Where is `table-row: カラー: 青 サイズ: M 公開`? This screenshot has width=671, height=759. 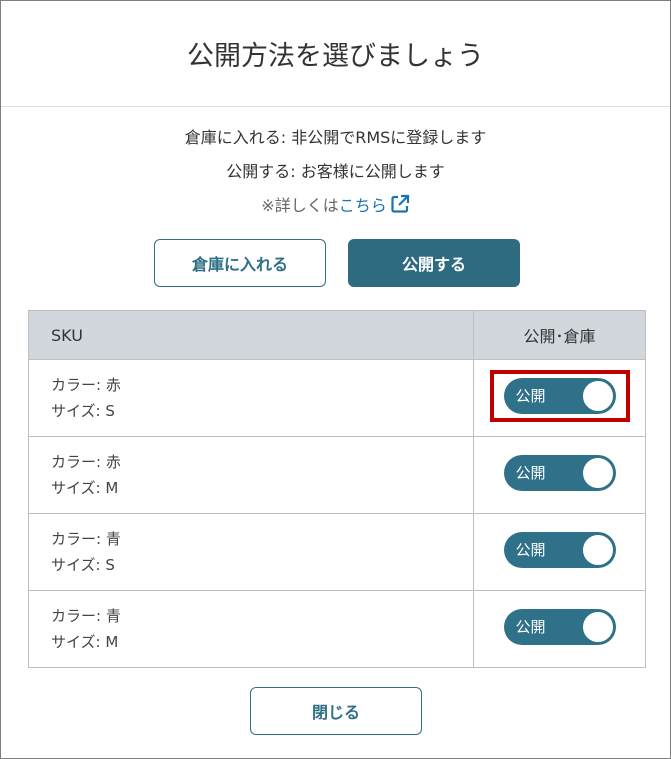
table-row: カラー: 青 サイズ: M 公開 is located at coordinates (337, 629).